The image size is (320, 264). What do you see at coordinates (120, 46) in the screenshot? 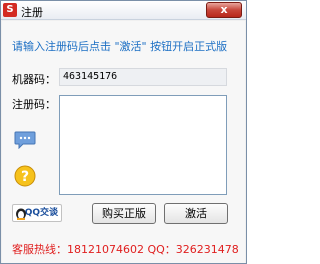
I see `instruction-text: 请输入注册码后点击 "激活" 按钮开启正式版` at bounding box center [120, 46].